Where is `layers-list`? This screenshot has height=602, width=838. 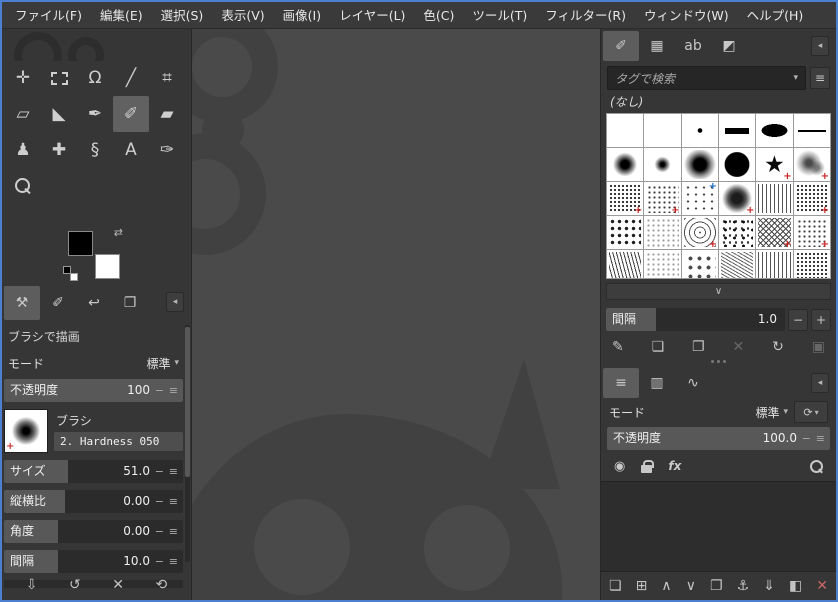
layers-list is located at coordinates (718, 526).